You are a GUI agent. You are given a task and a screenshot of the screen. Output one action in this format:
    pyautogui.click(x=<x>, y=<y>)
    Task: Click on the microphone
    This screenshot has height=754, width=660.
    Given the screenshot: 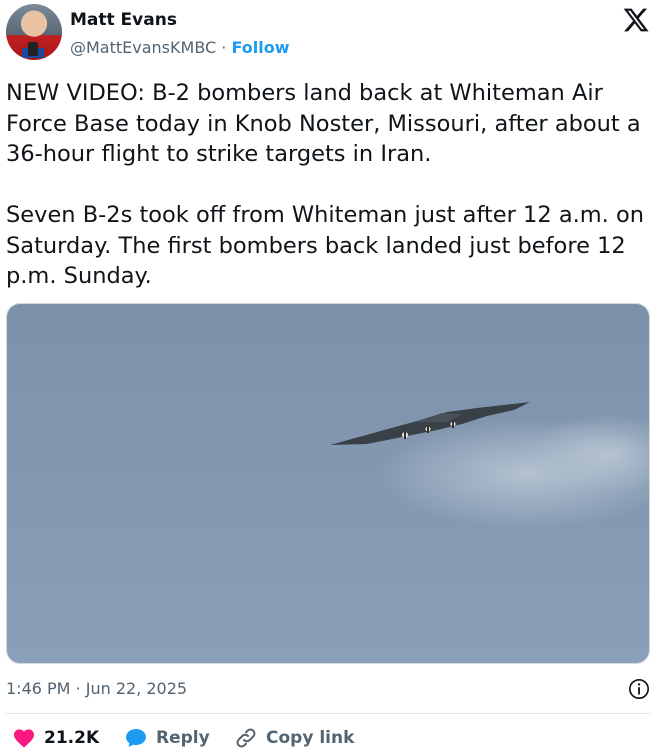 What is the action you would take?
    pyautogui.click(x=33, y=49)
    